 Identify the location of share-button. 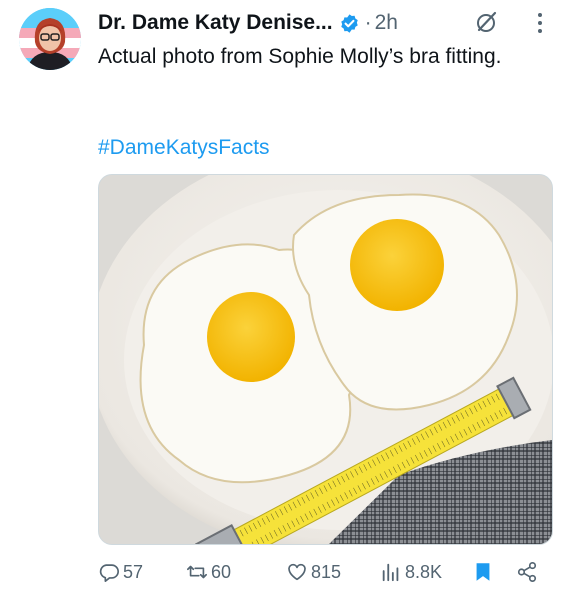
(528, 572).